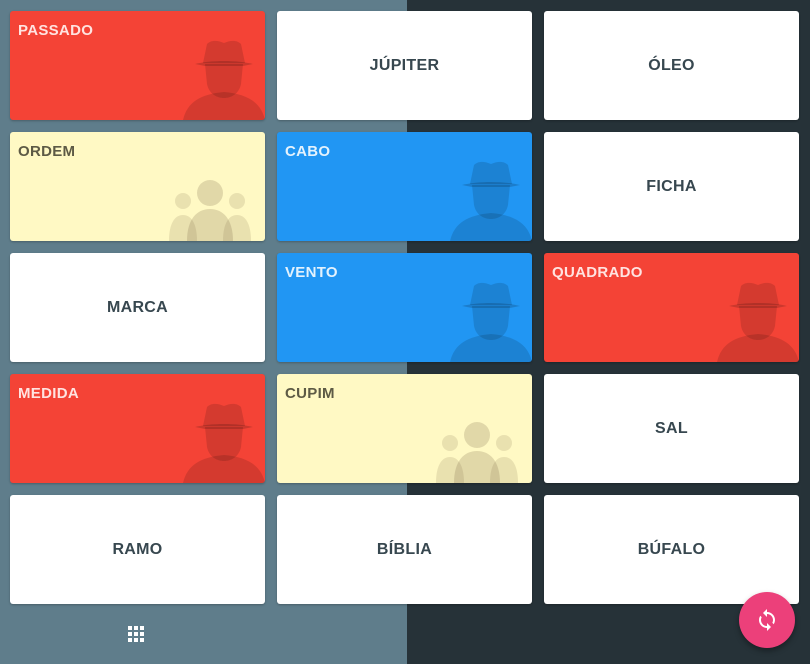 Image resolution: width=810 pixels, height=664 pixels. I want to click on word-card: FICHA, so click(671, 186).